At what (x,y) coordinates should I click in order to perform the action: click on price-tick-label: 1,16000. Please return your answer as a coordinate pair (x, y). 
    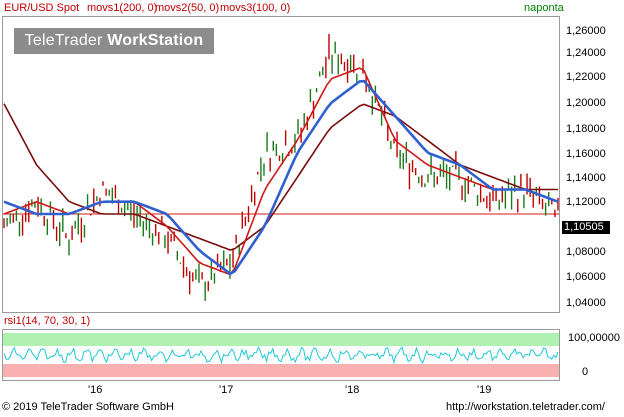
    Looking at the image, I should click on (586, 154).